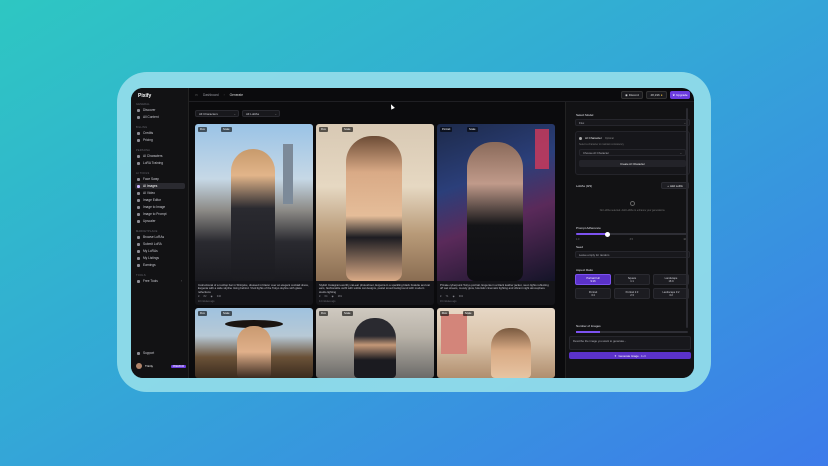 The image size is (828, 466). What do you see at coordinates (632, 152) in the screenshot?
I see `choose-character-select: Choose AI Character ⌄` at bounding box center [632, 152].